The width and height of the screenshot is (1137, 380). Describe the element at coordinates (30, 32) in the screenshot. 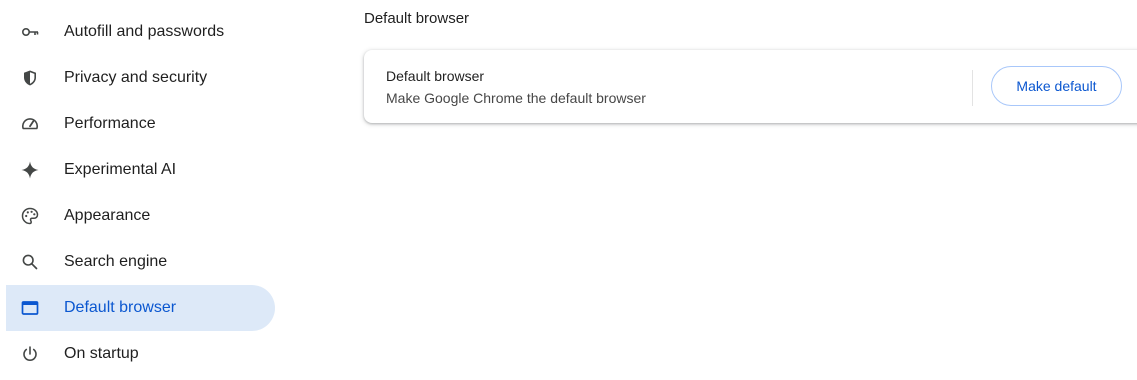

I see `key-icon` at that location.